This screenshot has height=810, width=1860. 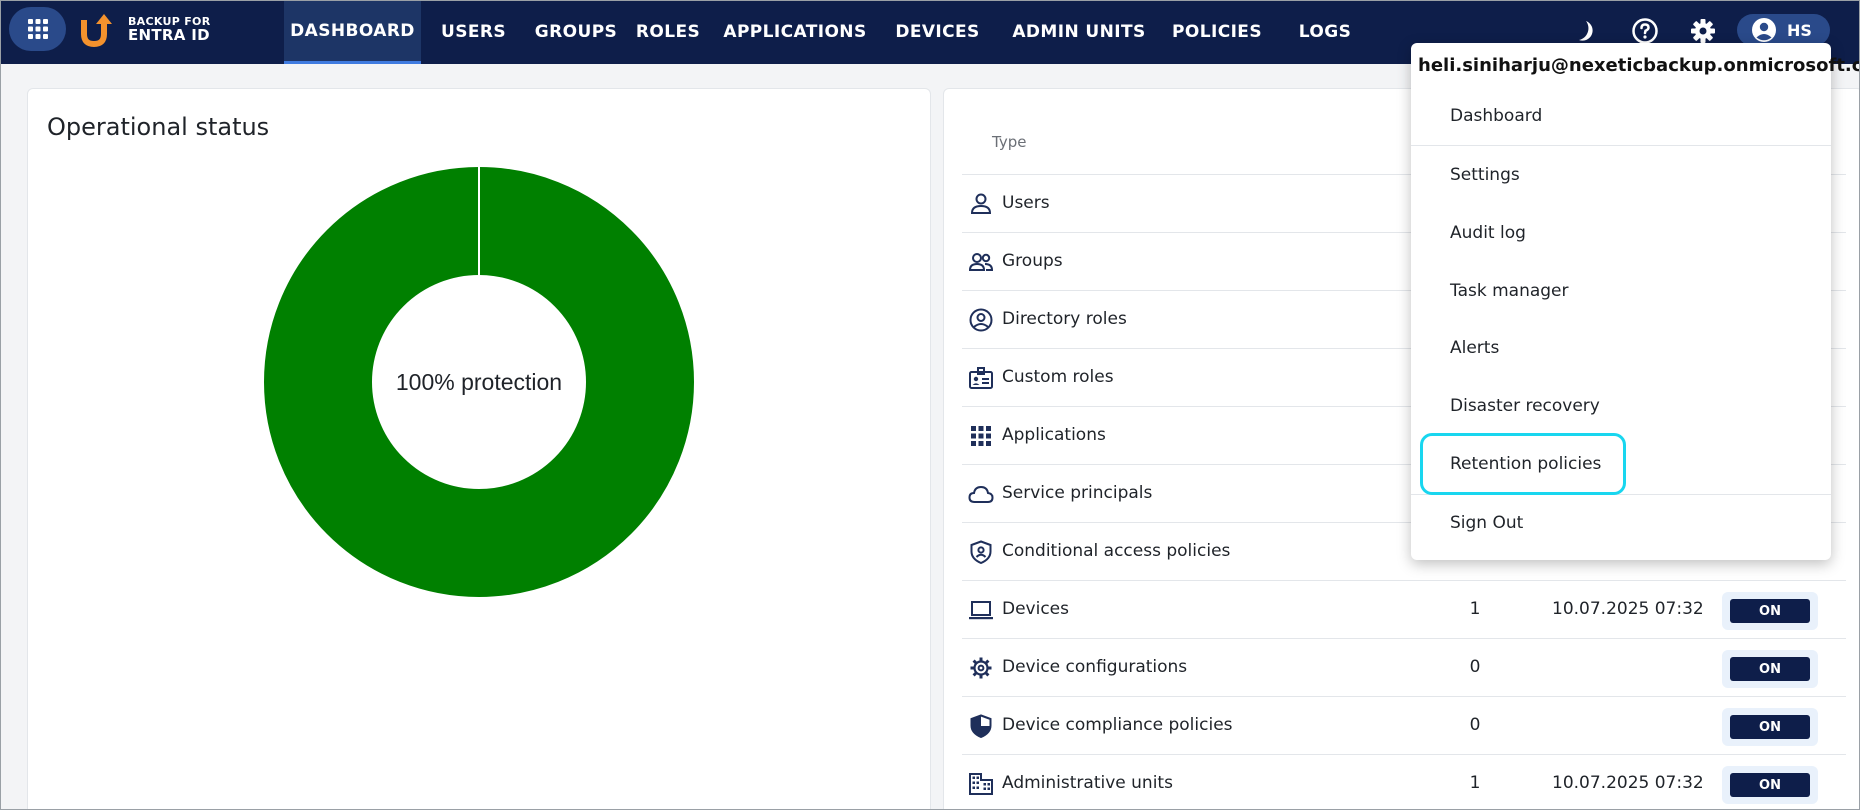 What do you see at coordinates (1621, 291) in the screenshot?
I see `menu-item-task-manager: Task manager` at bounding box center [1621, 291].